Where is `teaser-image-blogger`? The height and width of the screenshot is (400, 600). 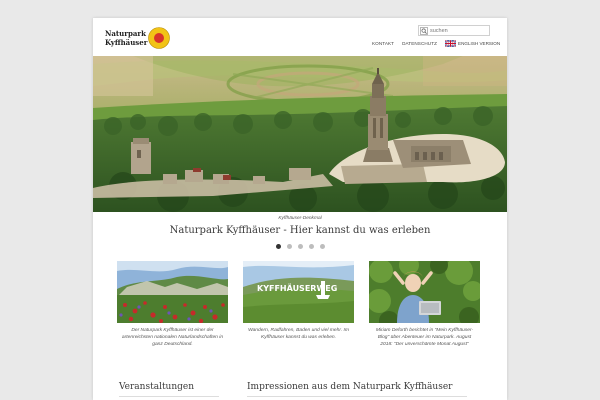
teaser-image-blogger is located at coordinates (424, 292).